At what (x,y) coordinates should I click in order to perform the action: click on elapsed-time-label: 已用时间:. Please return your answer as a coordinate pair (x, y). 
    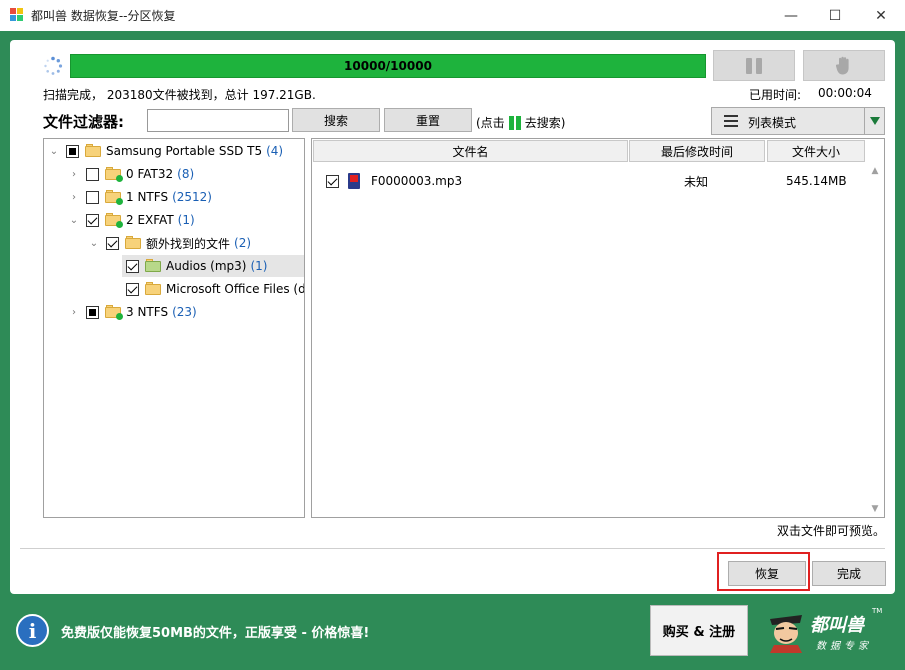
    Looking at the image, I should click on (775, 95).